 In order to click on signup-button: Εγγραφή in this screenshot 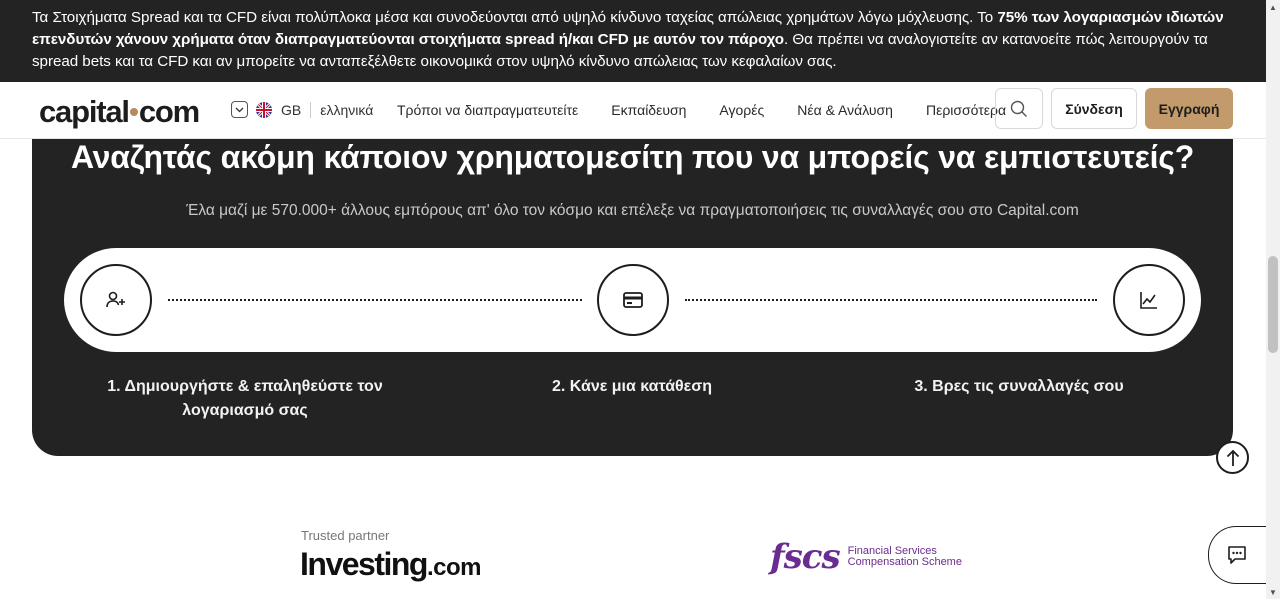, I will do `click(1189, 108)`.